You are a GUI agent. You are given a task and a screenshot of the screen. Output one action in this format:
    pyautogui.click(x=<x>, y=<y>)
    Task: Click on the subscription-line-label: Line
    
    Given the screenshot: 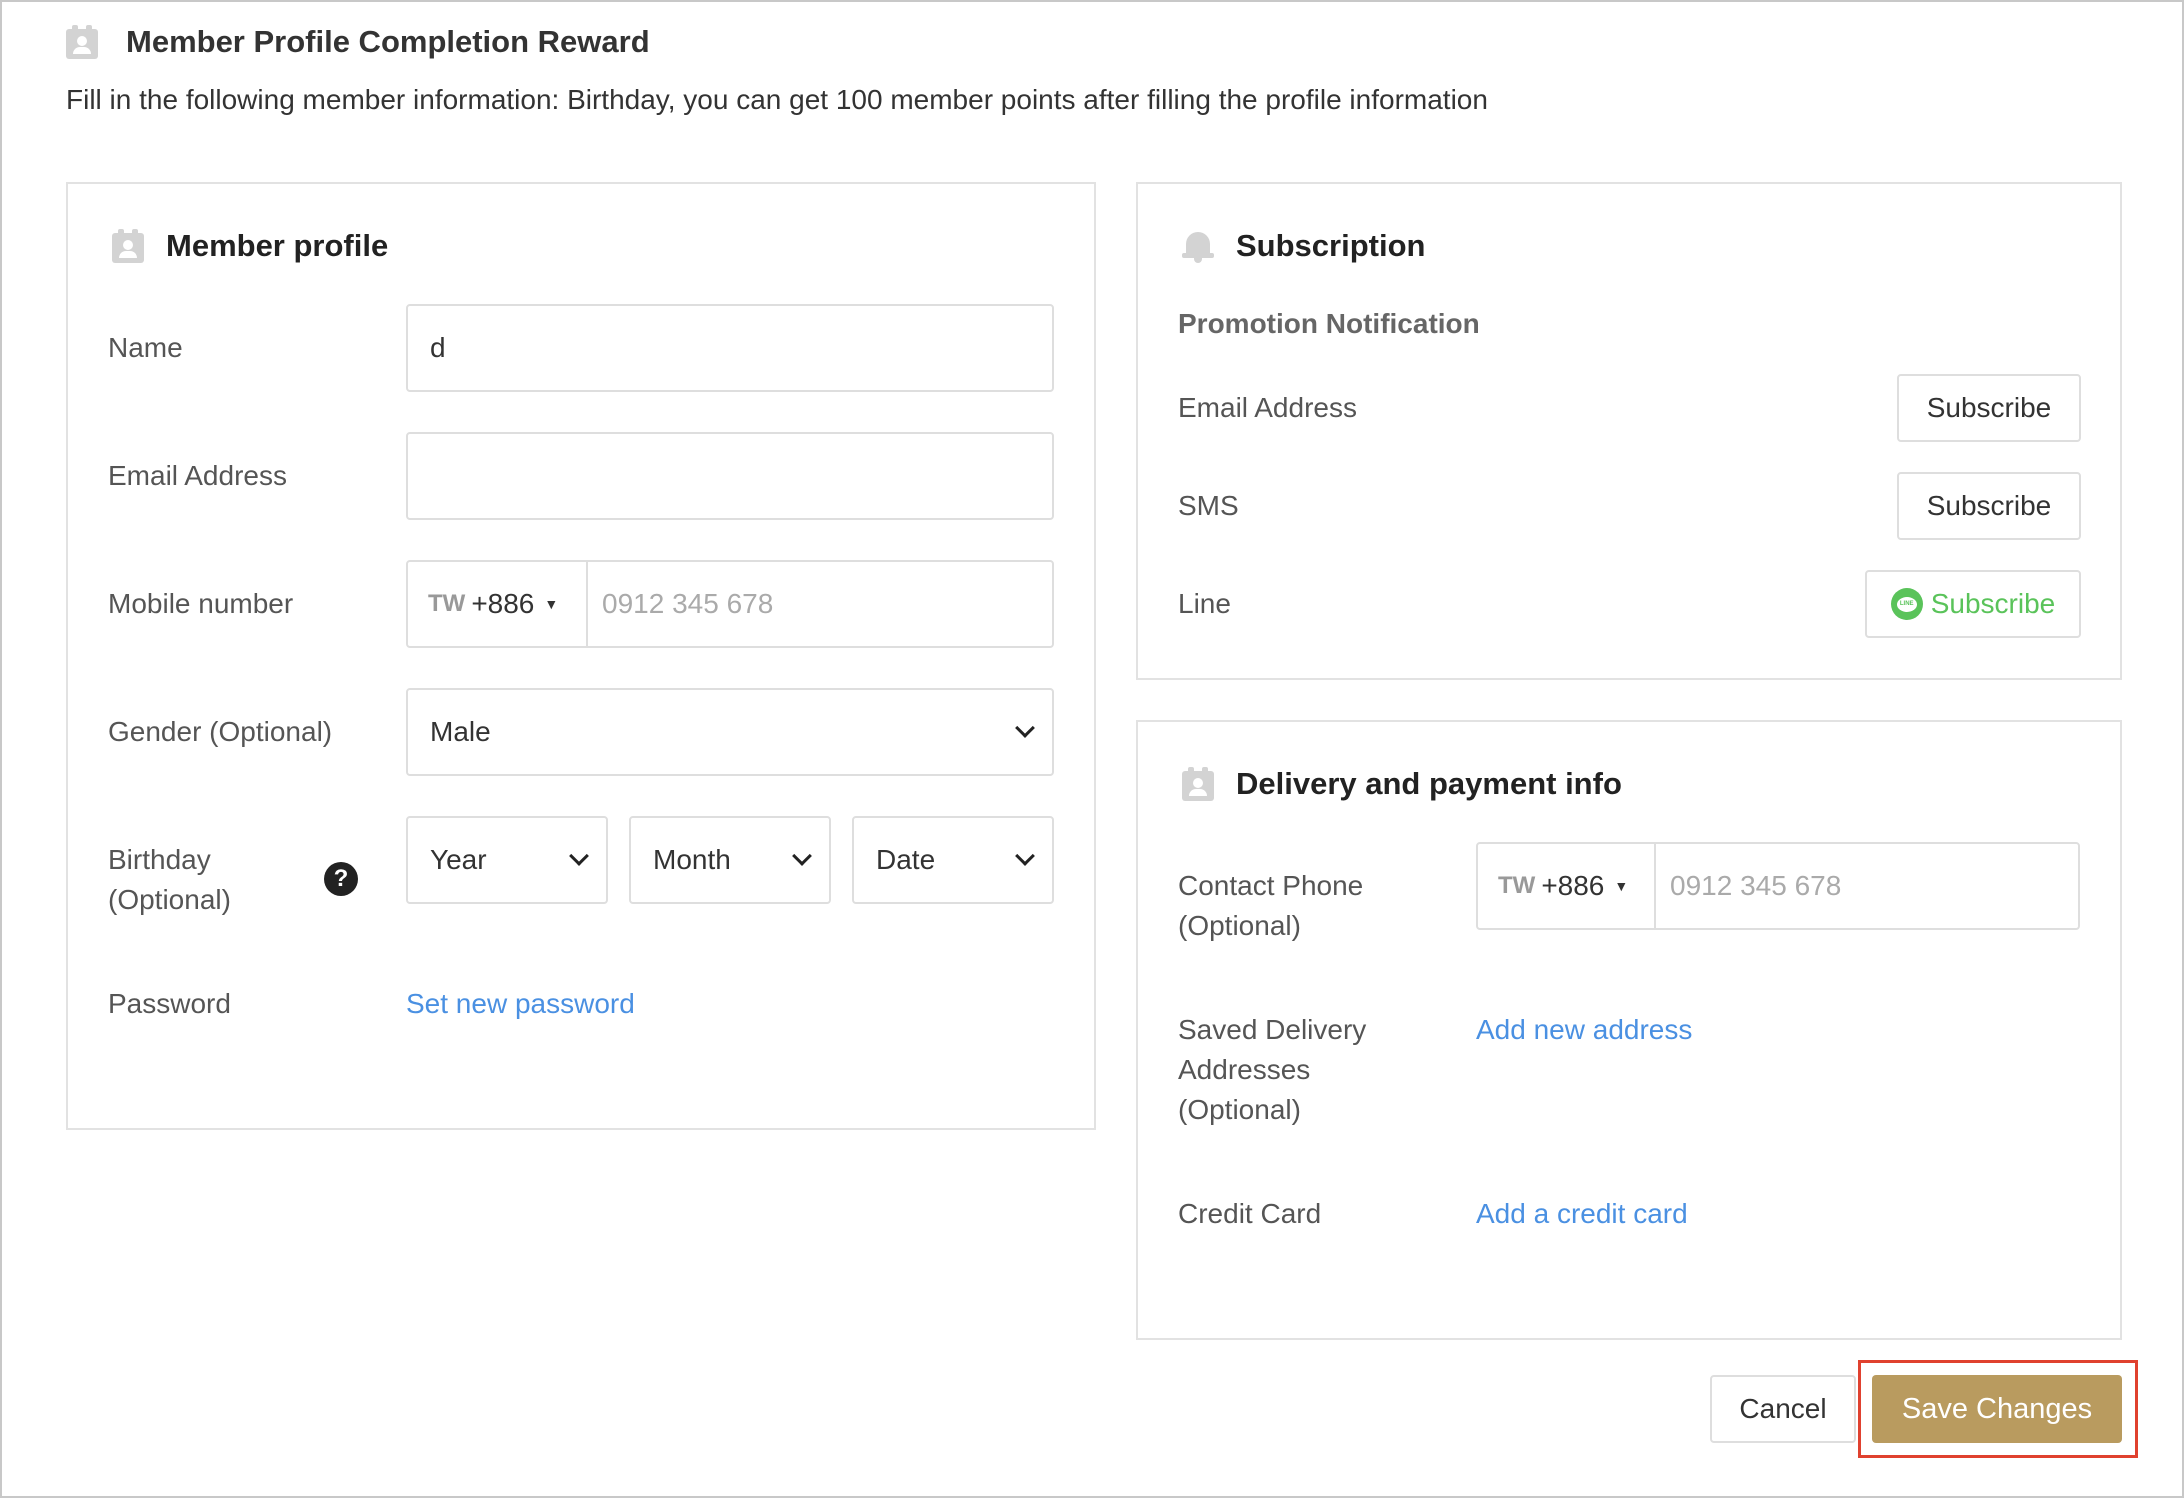 What is the action you would take?
    pyautogui.click(x=1204, y=603)
    